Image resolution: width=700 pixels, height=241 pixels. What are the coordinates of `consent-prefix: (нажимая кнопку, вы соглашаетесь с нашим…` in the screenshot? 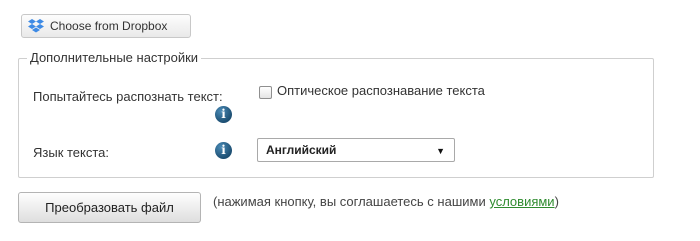 It's located at (349, 201).